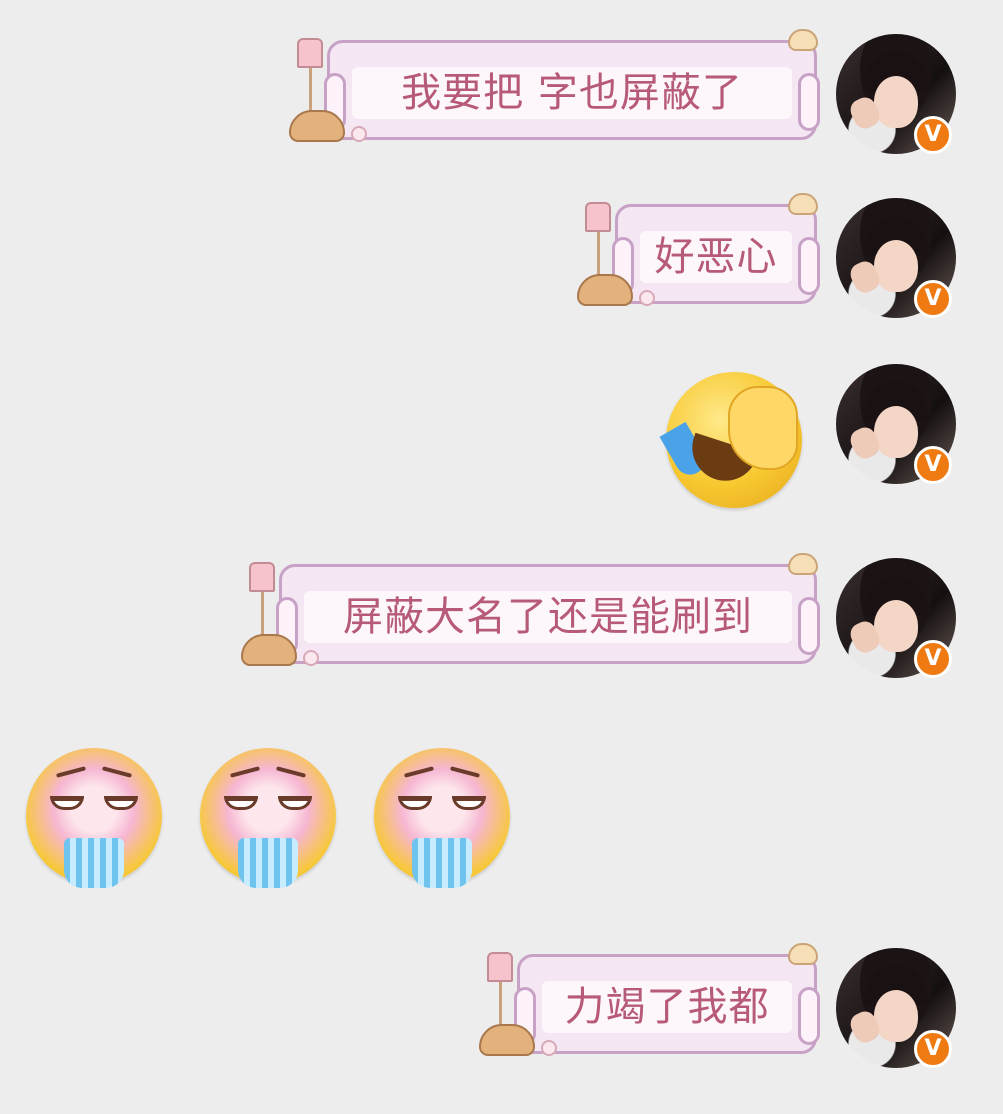  I want to click on face-palm-laugh-emoji, so click(730, 440).